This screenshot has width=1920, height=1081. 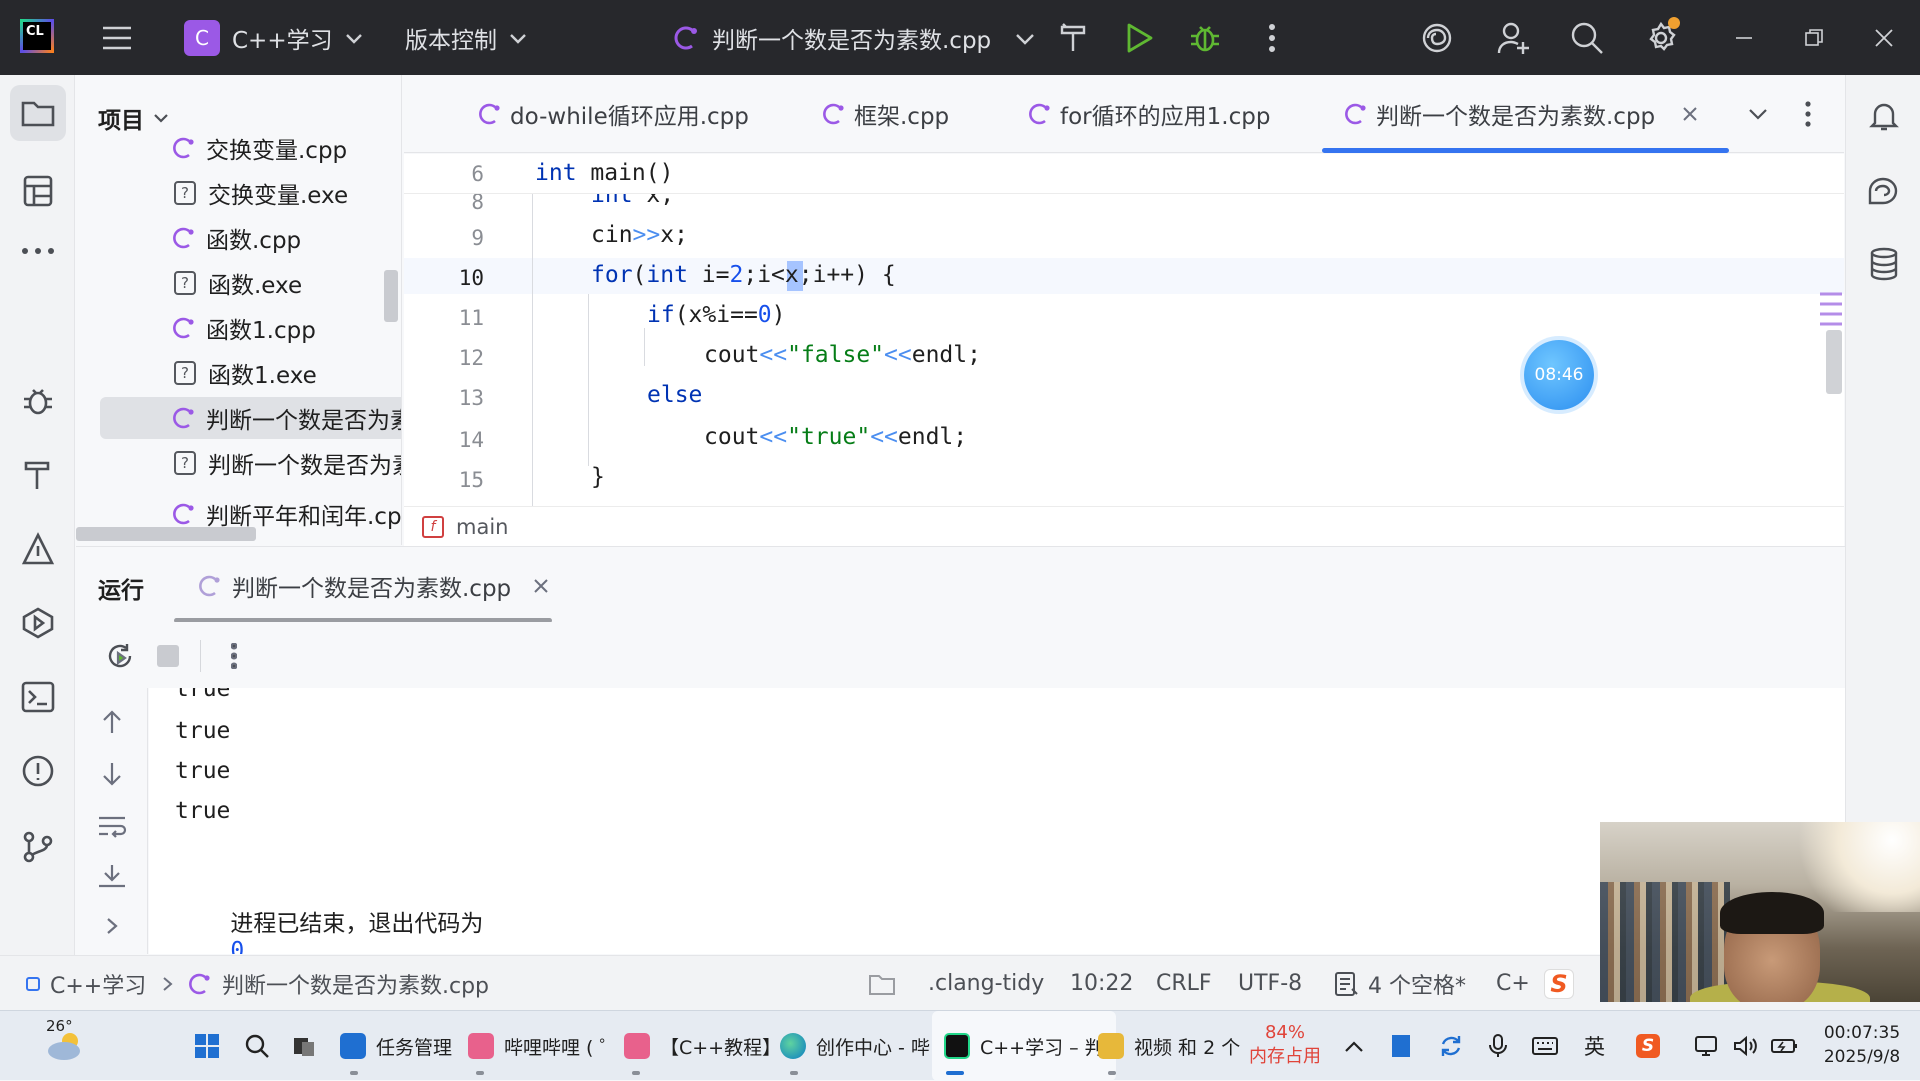 What do you see at coordinates (1744, 37) in the screenshot?
I see `minimize-button` at bounding box center [1744, 37].